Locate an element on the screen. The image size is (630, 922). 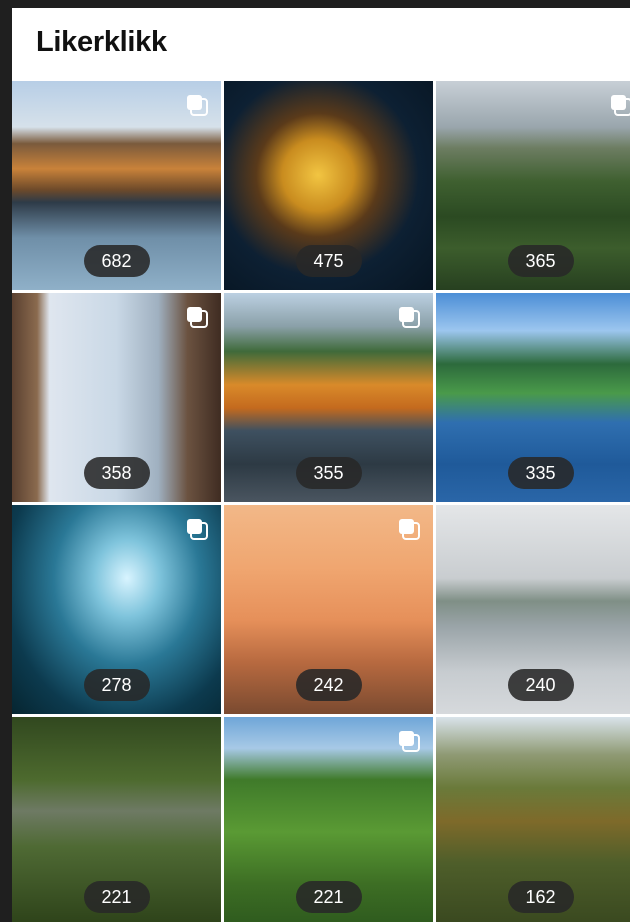
photo-tile: 682 is located at coordinates (116, 185).